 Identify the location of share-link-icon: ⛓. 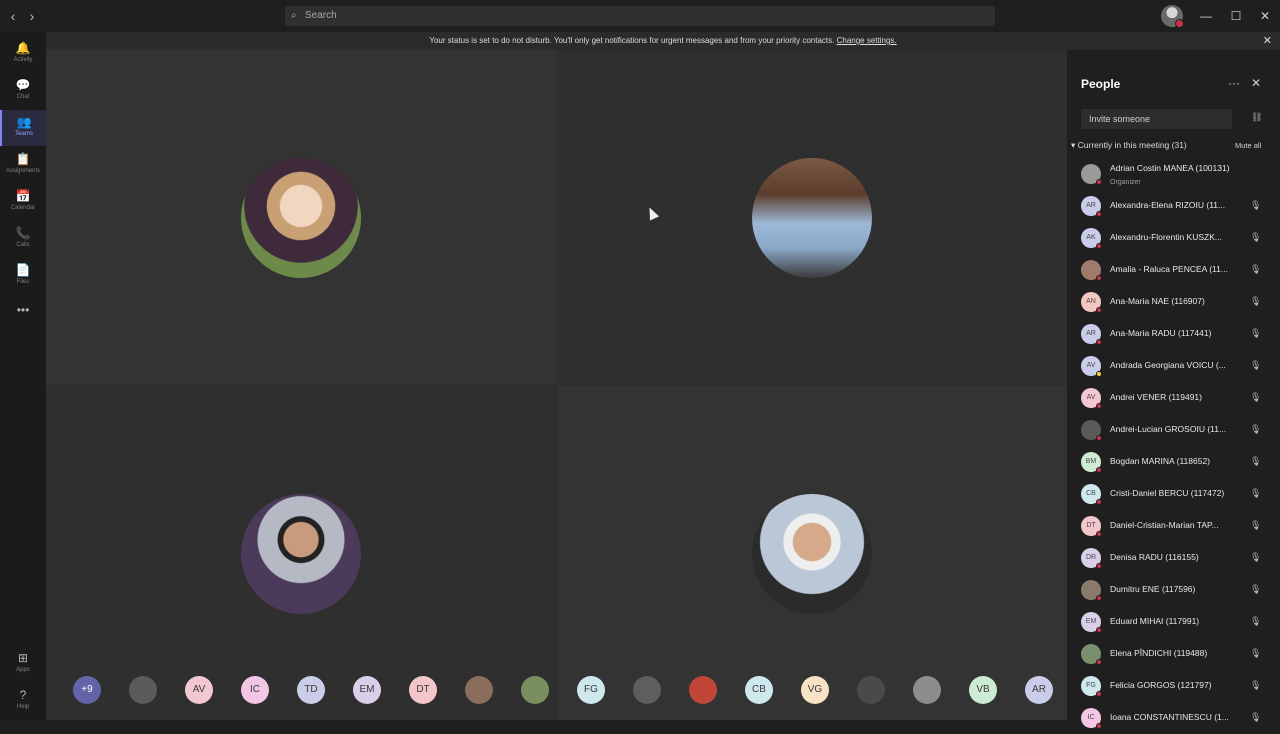
(1256, 117).